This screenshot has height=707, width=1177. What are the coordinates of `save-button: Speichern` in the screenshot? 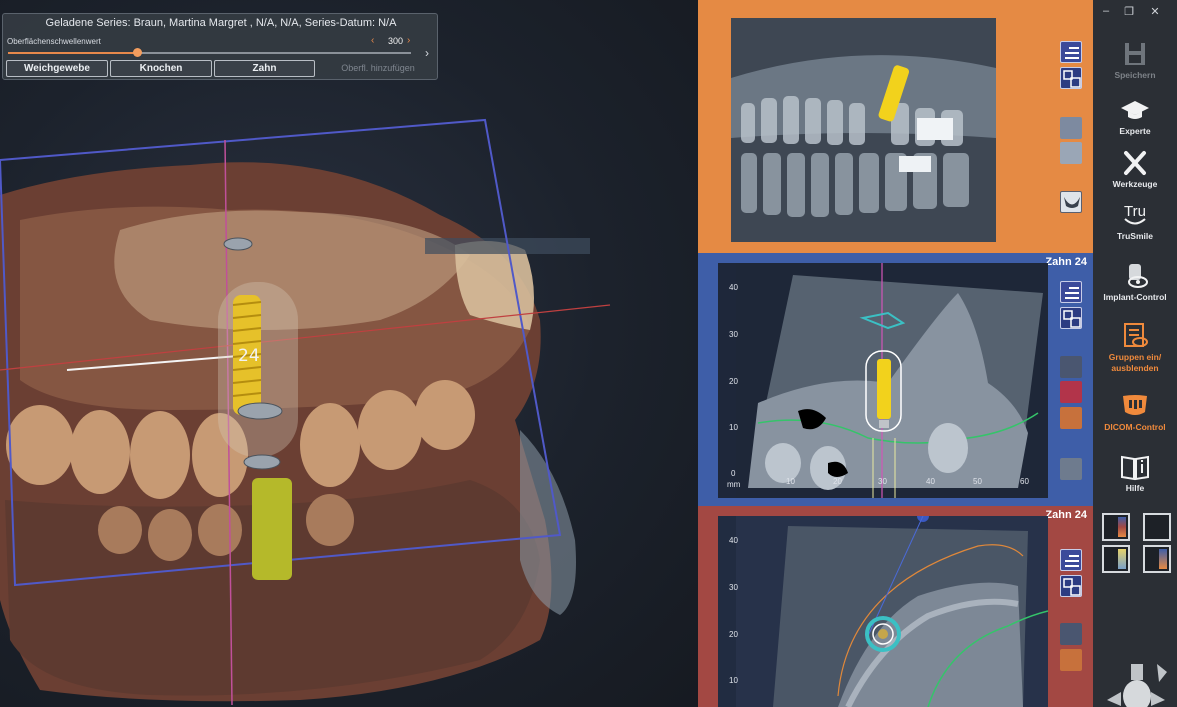 It's located at (1135, 60).